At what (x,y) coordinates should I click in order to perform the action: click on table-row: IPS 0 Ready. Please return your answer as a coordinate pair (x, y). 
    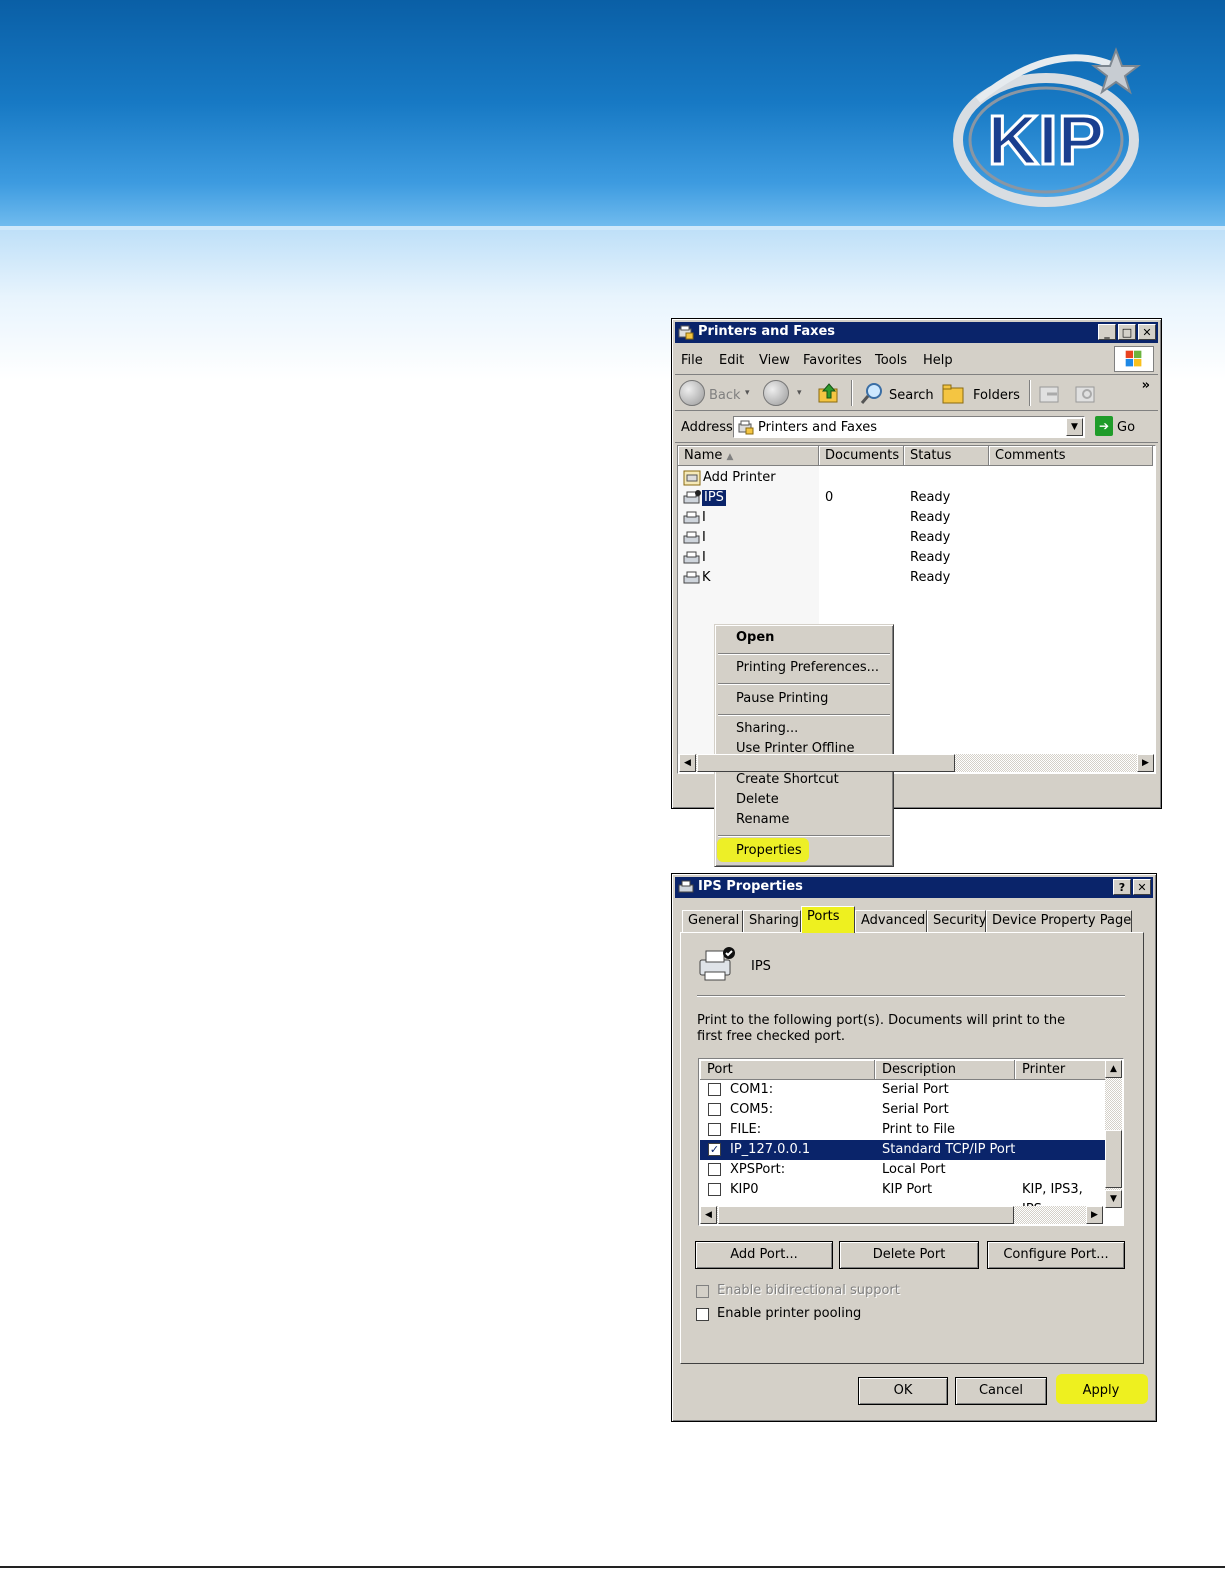
    Looking at the image, I should click on (920, 498).